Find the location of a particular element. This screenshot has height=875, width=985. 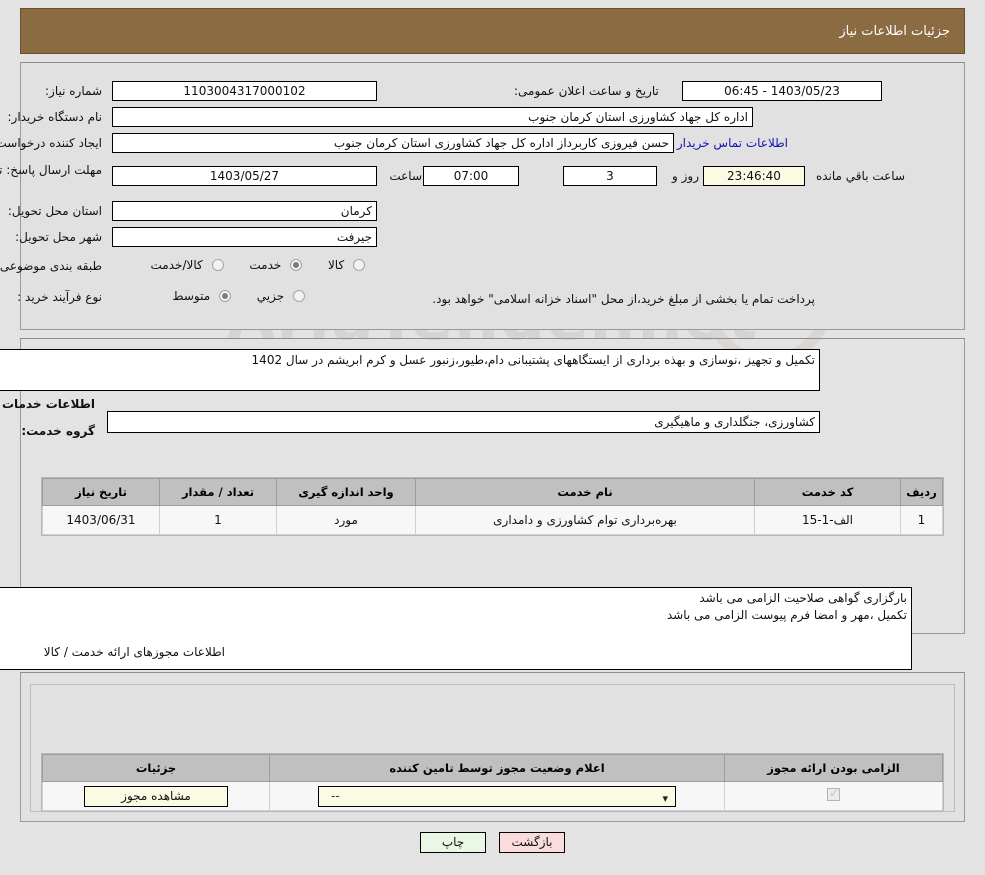

deadline-label: مهلت ارسال پاسخ: تا تاریخ: is located at coordinates (51, 170).